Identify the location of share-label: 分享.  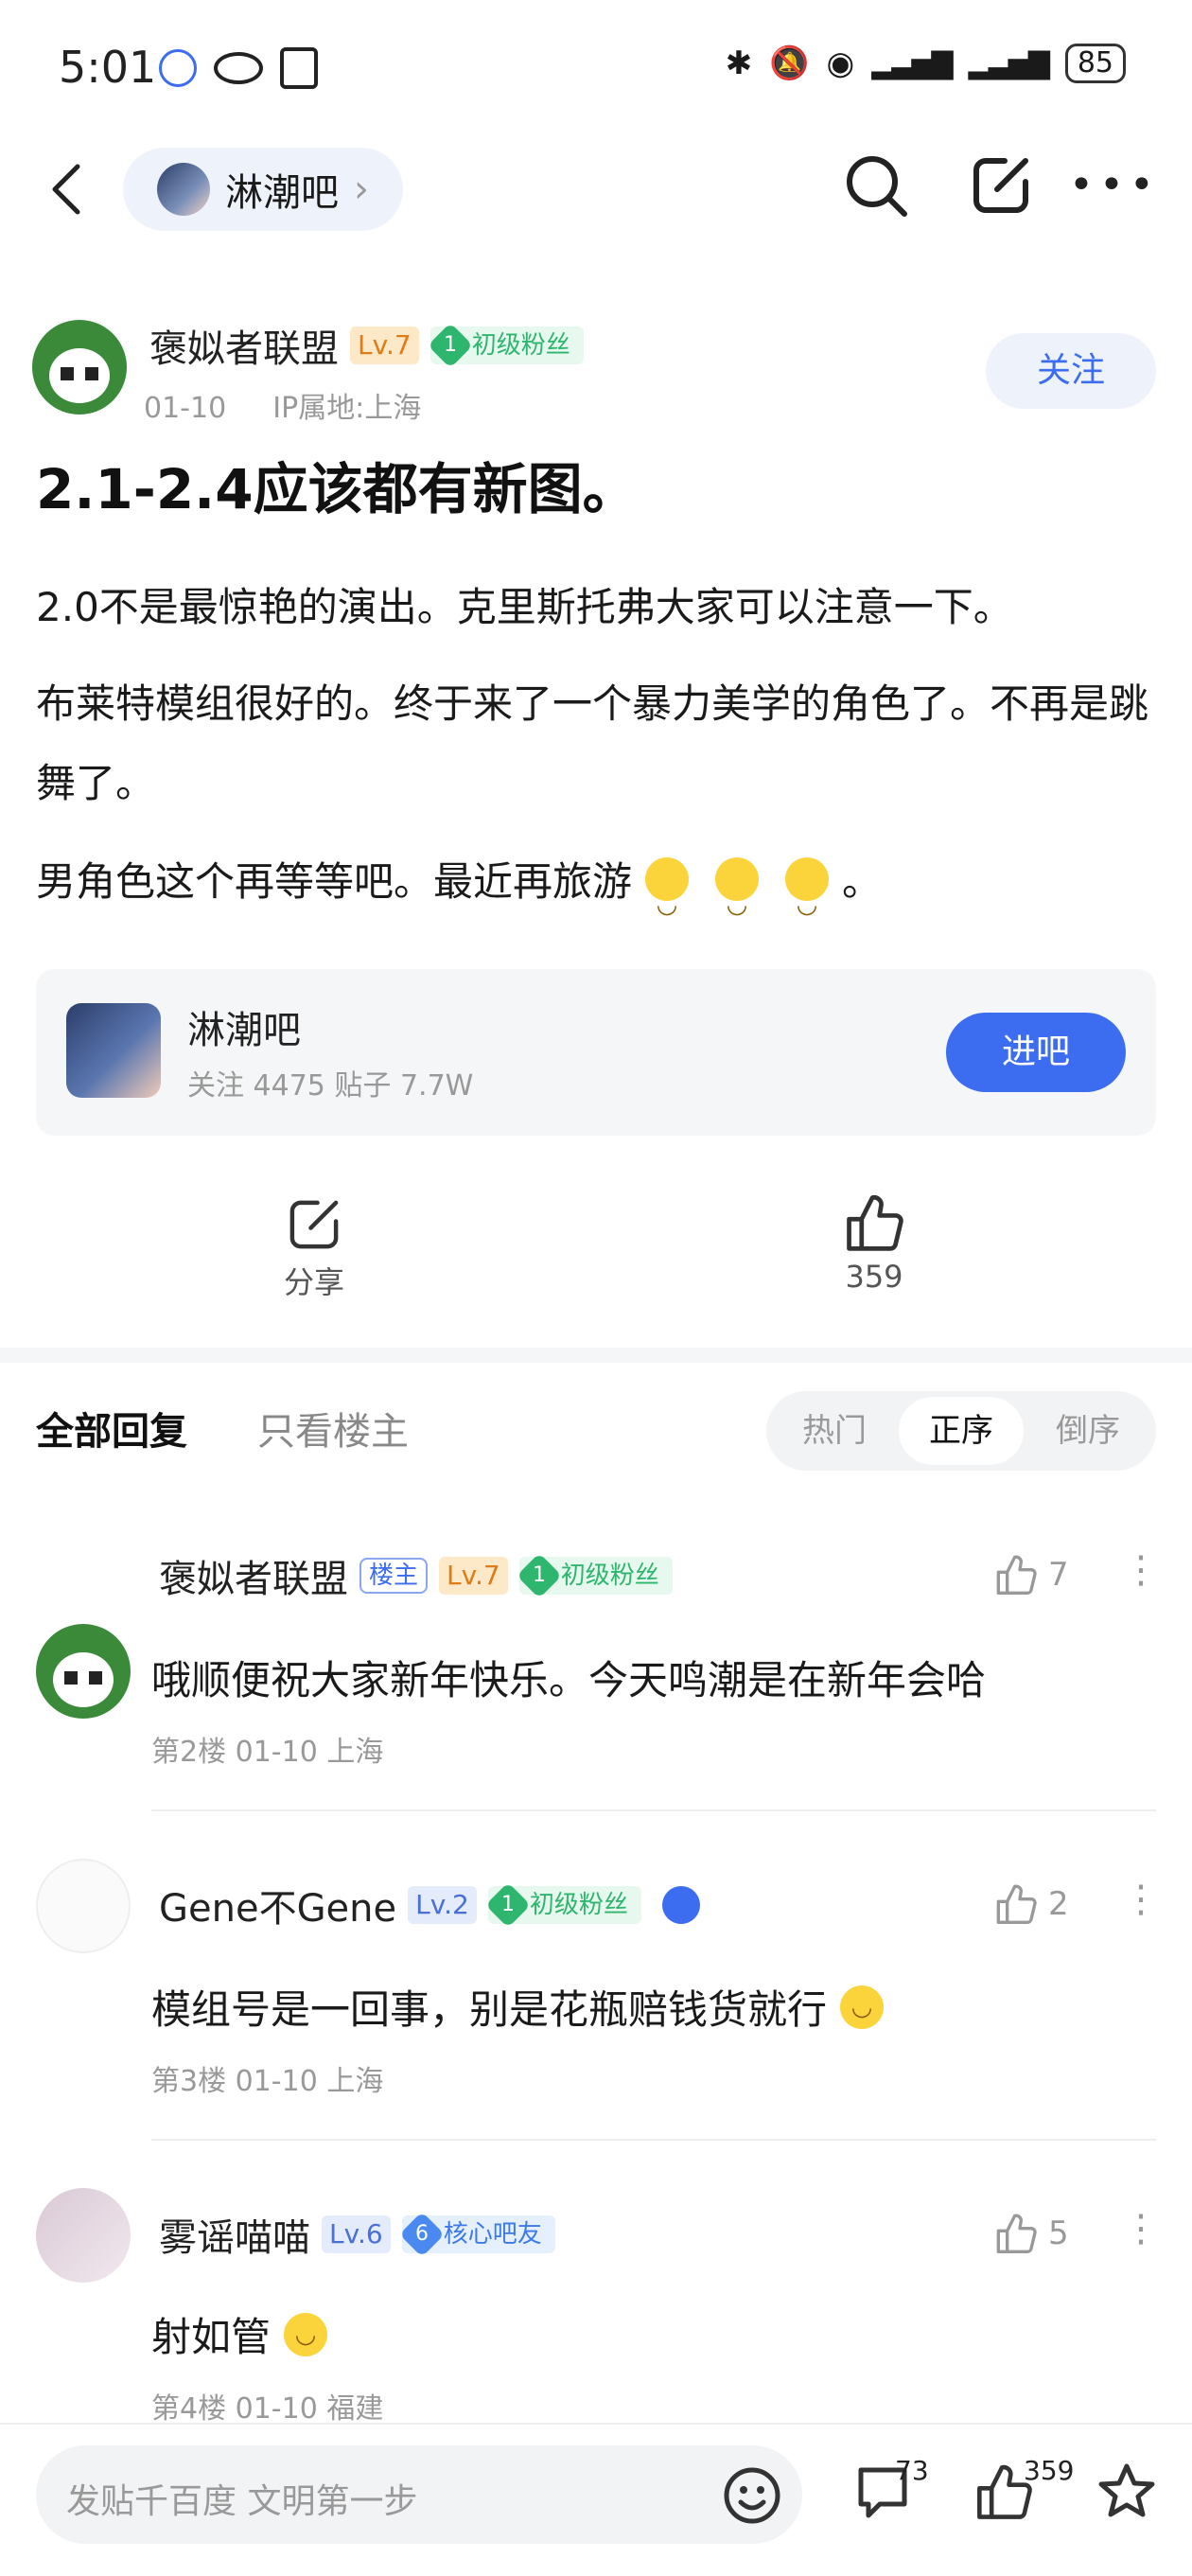
(313, 1282).